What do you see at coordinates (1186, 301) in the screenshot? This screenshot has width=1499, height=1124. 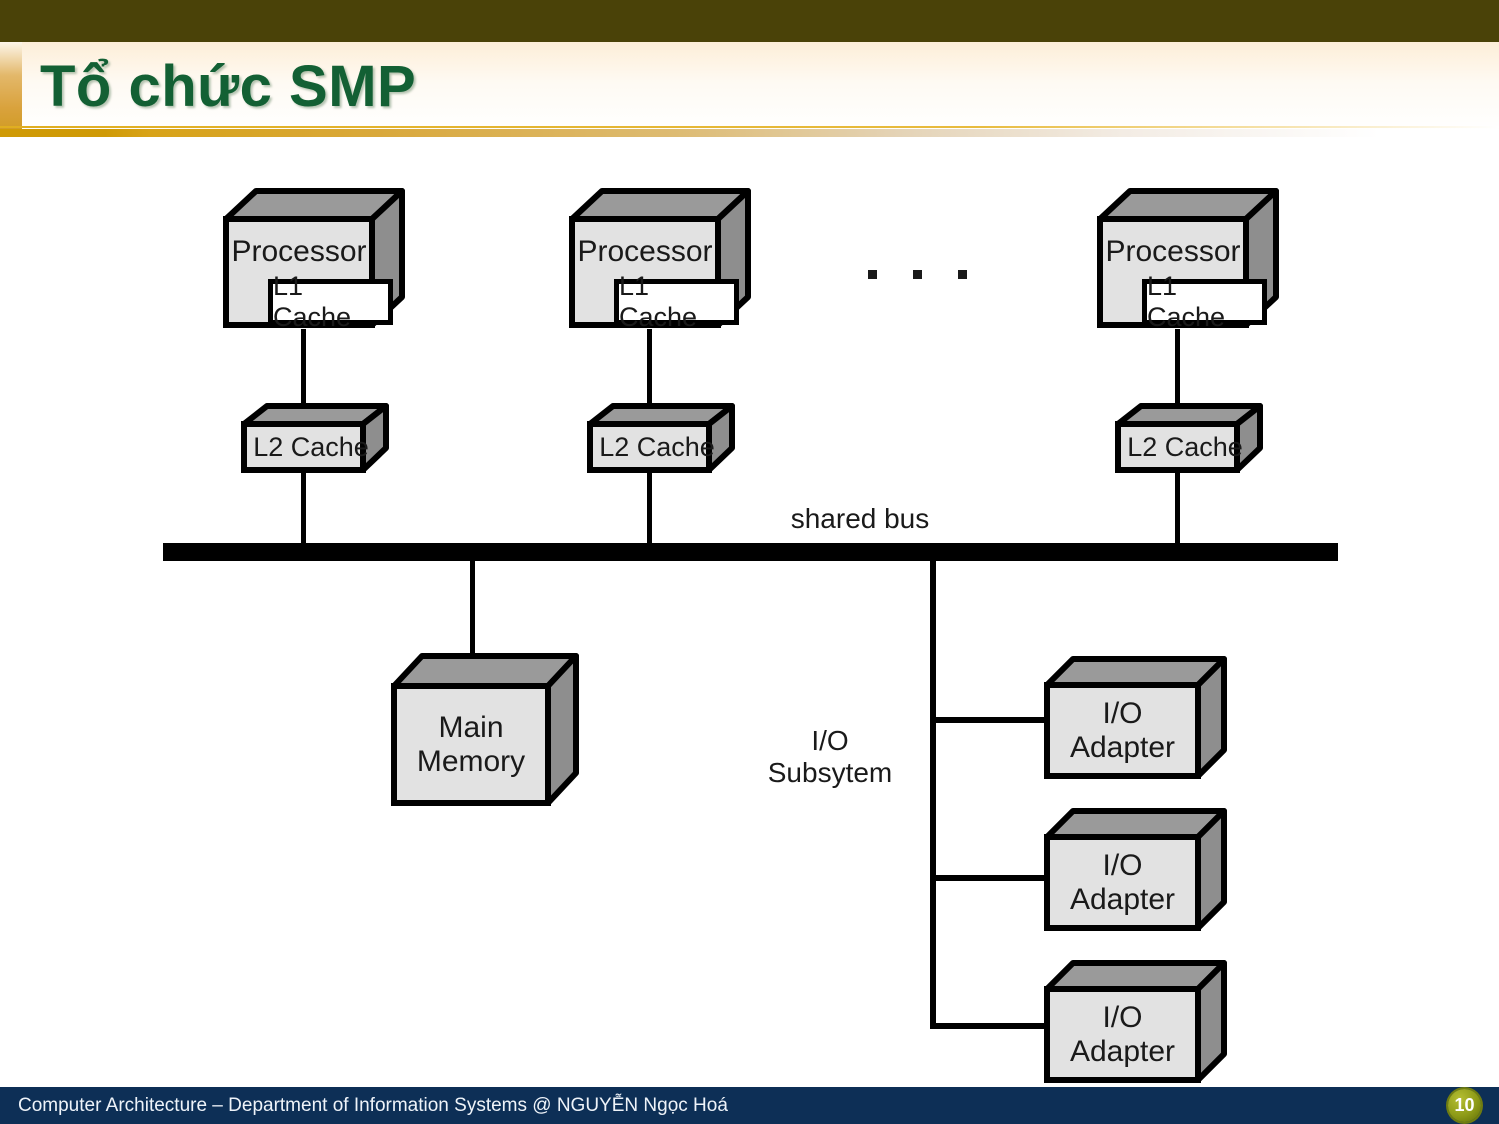 I see `processor-3-l1-cache-label: L1 Cache` at bounding box center [1186, 301].